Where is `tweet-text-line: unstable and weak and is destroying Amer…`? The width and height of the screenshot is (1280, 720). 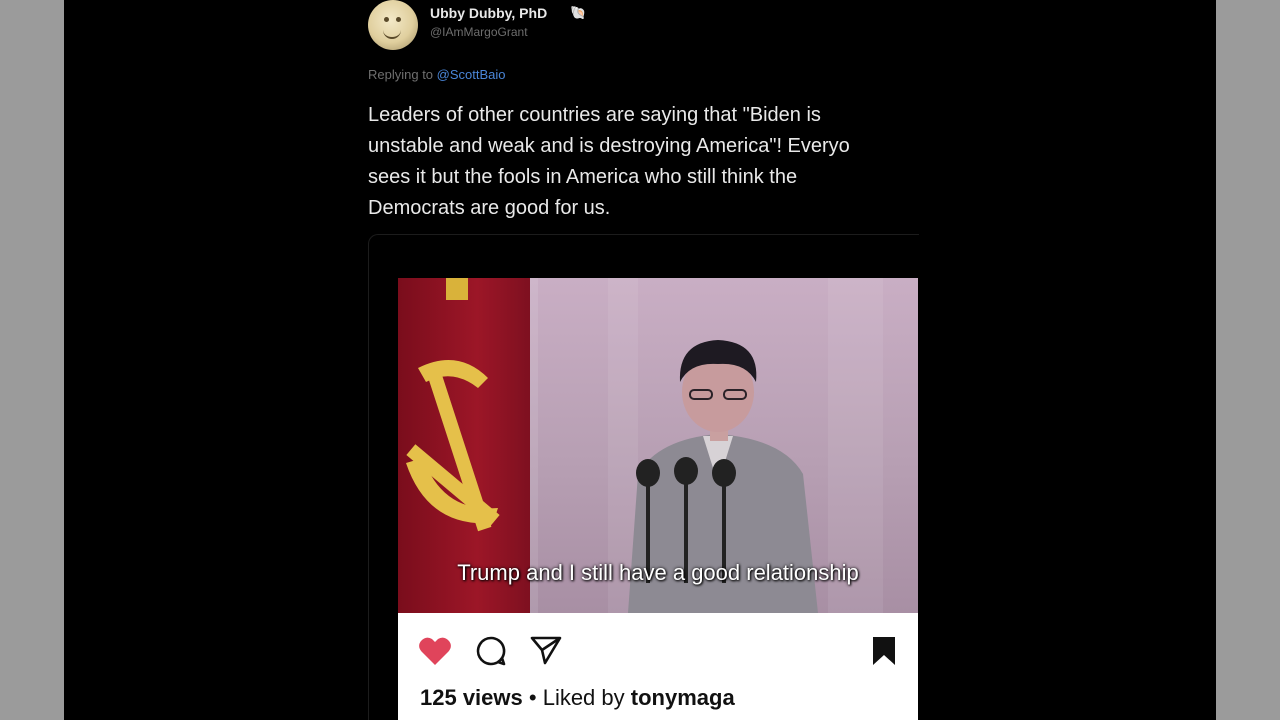 tweet-text-line: unstable and weak and is destroying Amer… is located at coordinates (609, 146).